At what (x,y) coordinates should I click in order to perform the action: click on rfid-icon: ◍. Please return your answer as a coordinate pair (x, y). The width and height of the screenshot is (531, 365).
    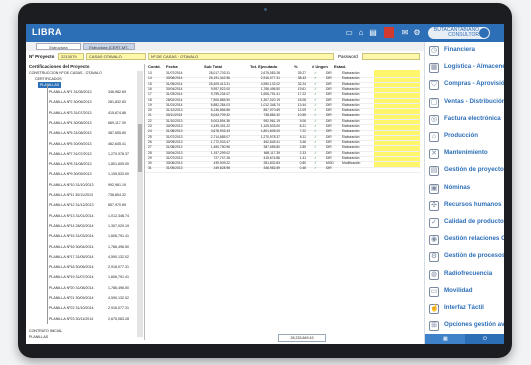
    Looking at the image, I should click on (434, 274).